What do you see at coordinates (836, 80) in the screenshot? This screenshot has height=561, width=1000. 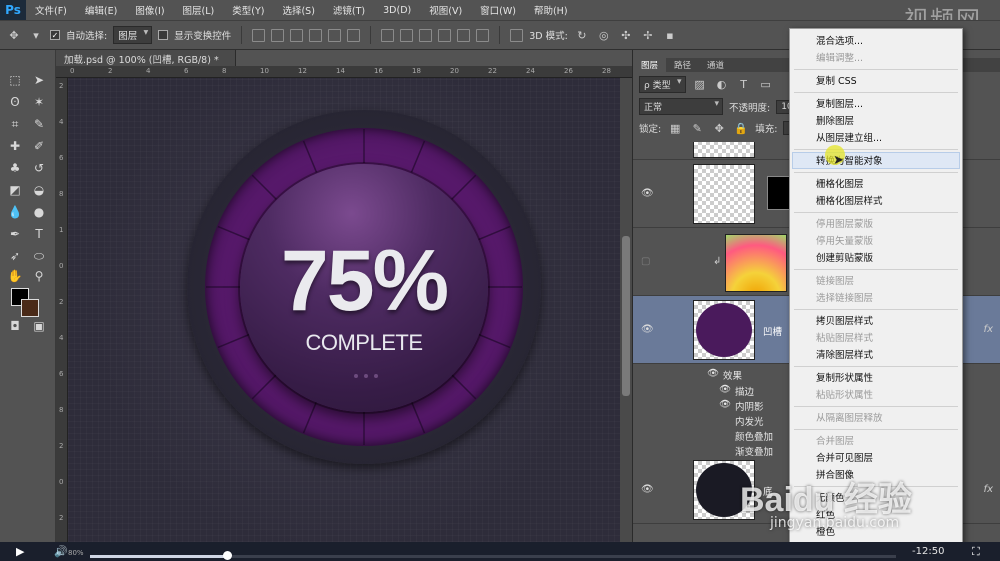 I see `context-menu-item: 复制 CSS` at bounding box center [836, 80].